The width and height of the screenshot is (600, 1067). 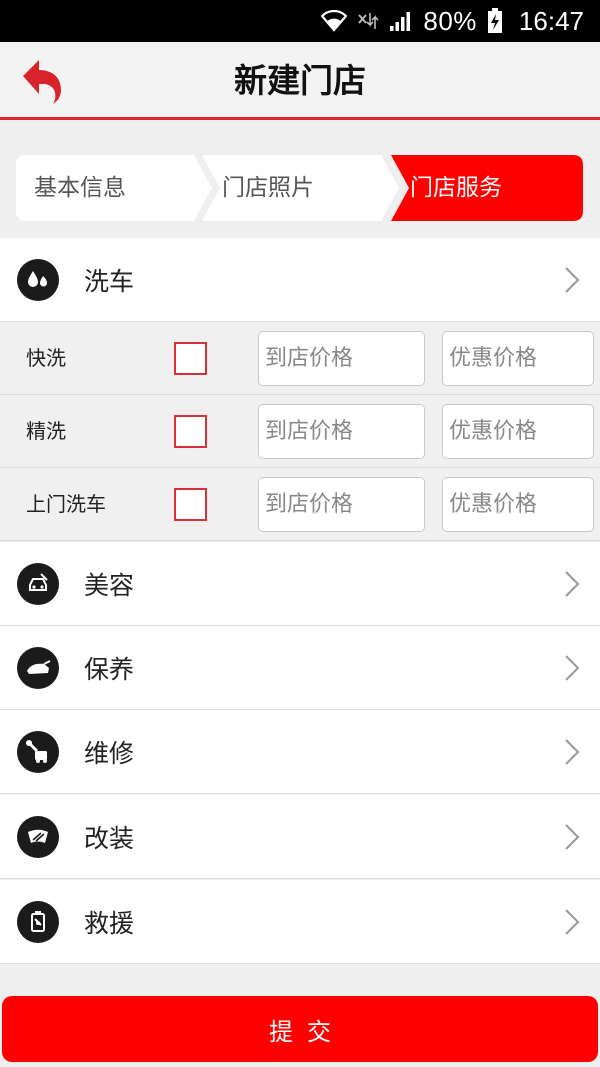 I want to click on submit-button: 提交, so click(x=300, y=1029).